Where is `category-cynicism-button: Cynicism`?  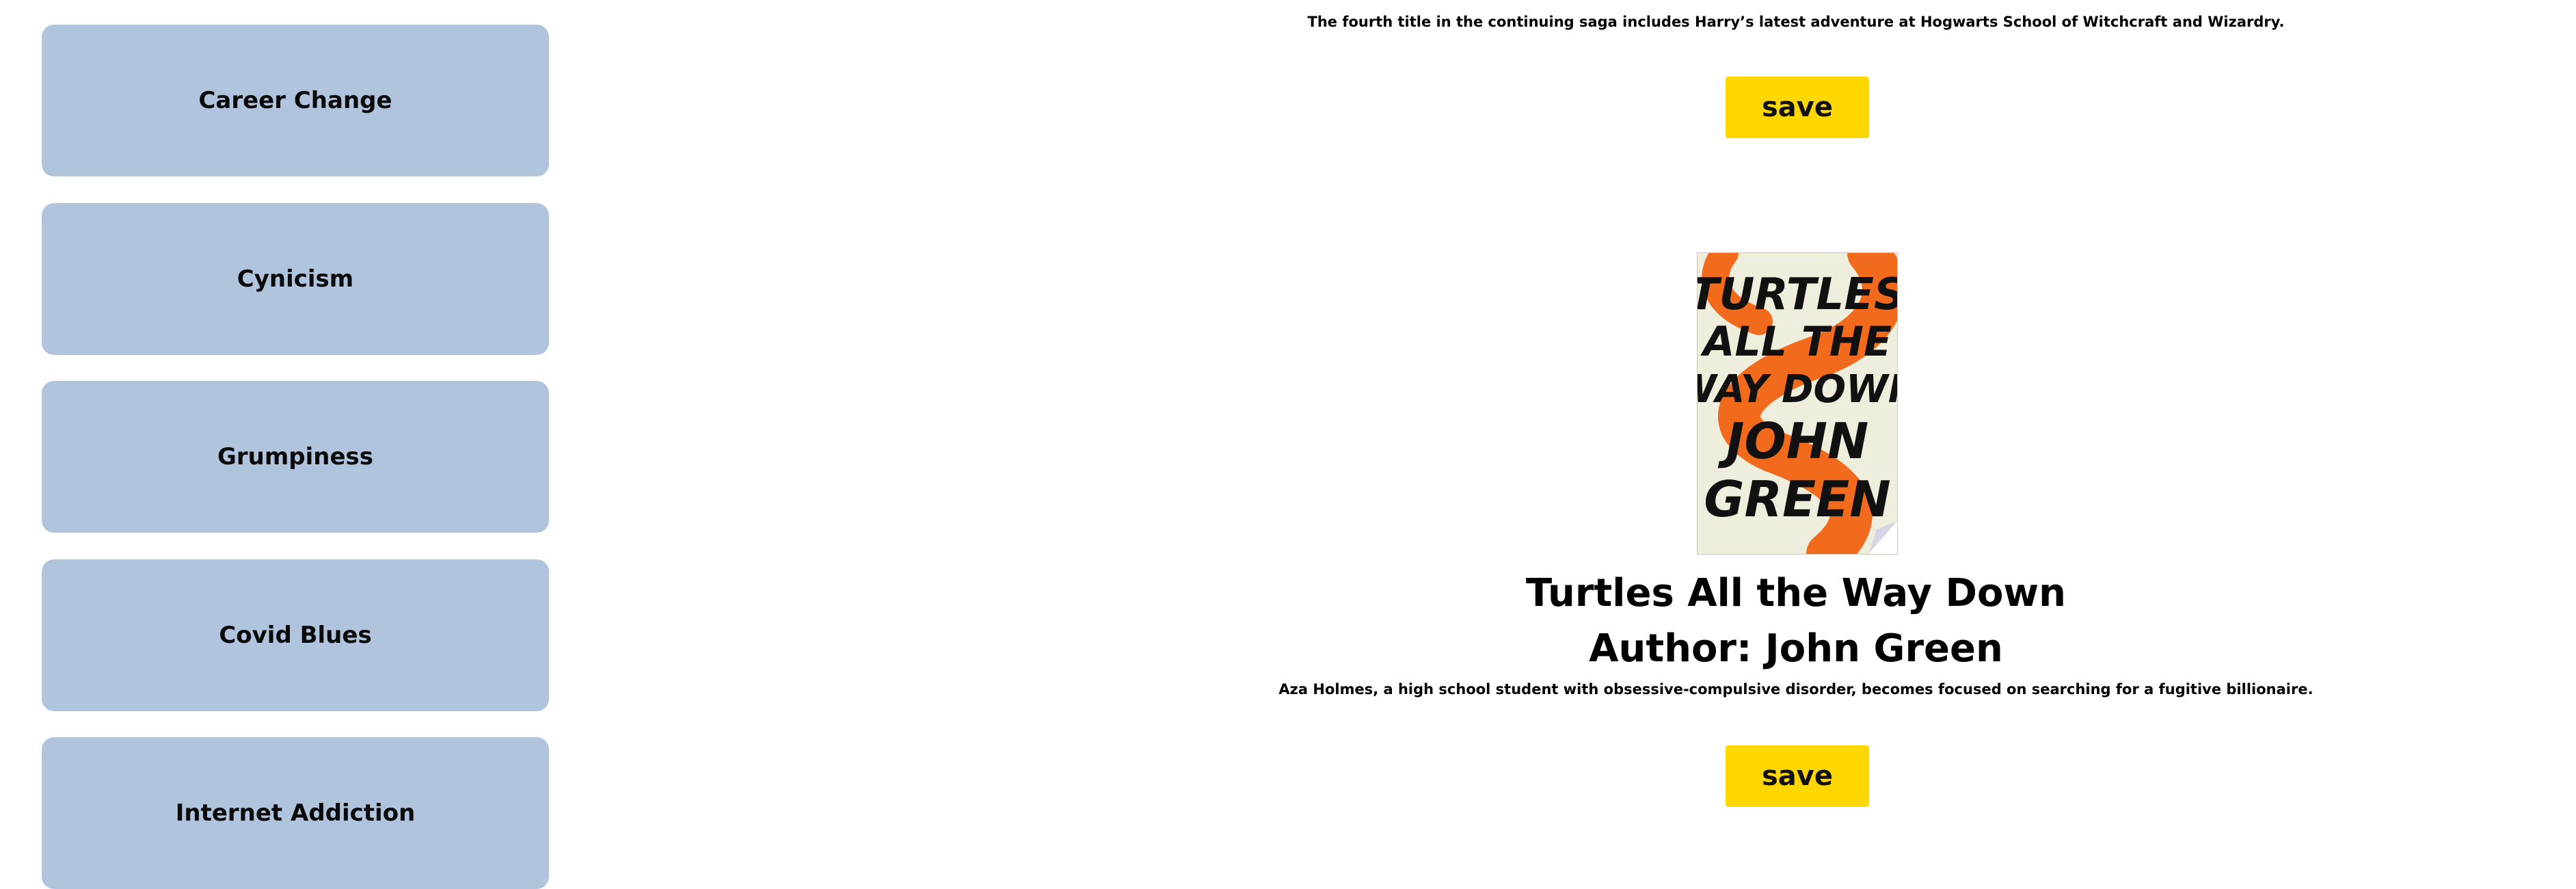 category-cynicism-button: Cynicism is located at coordinates (295, 279).